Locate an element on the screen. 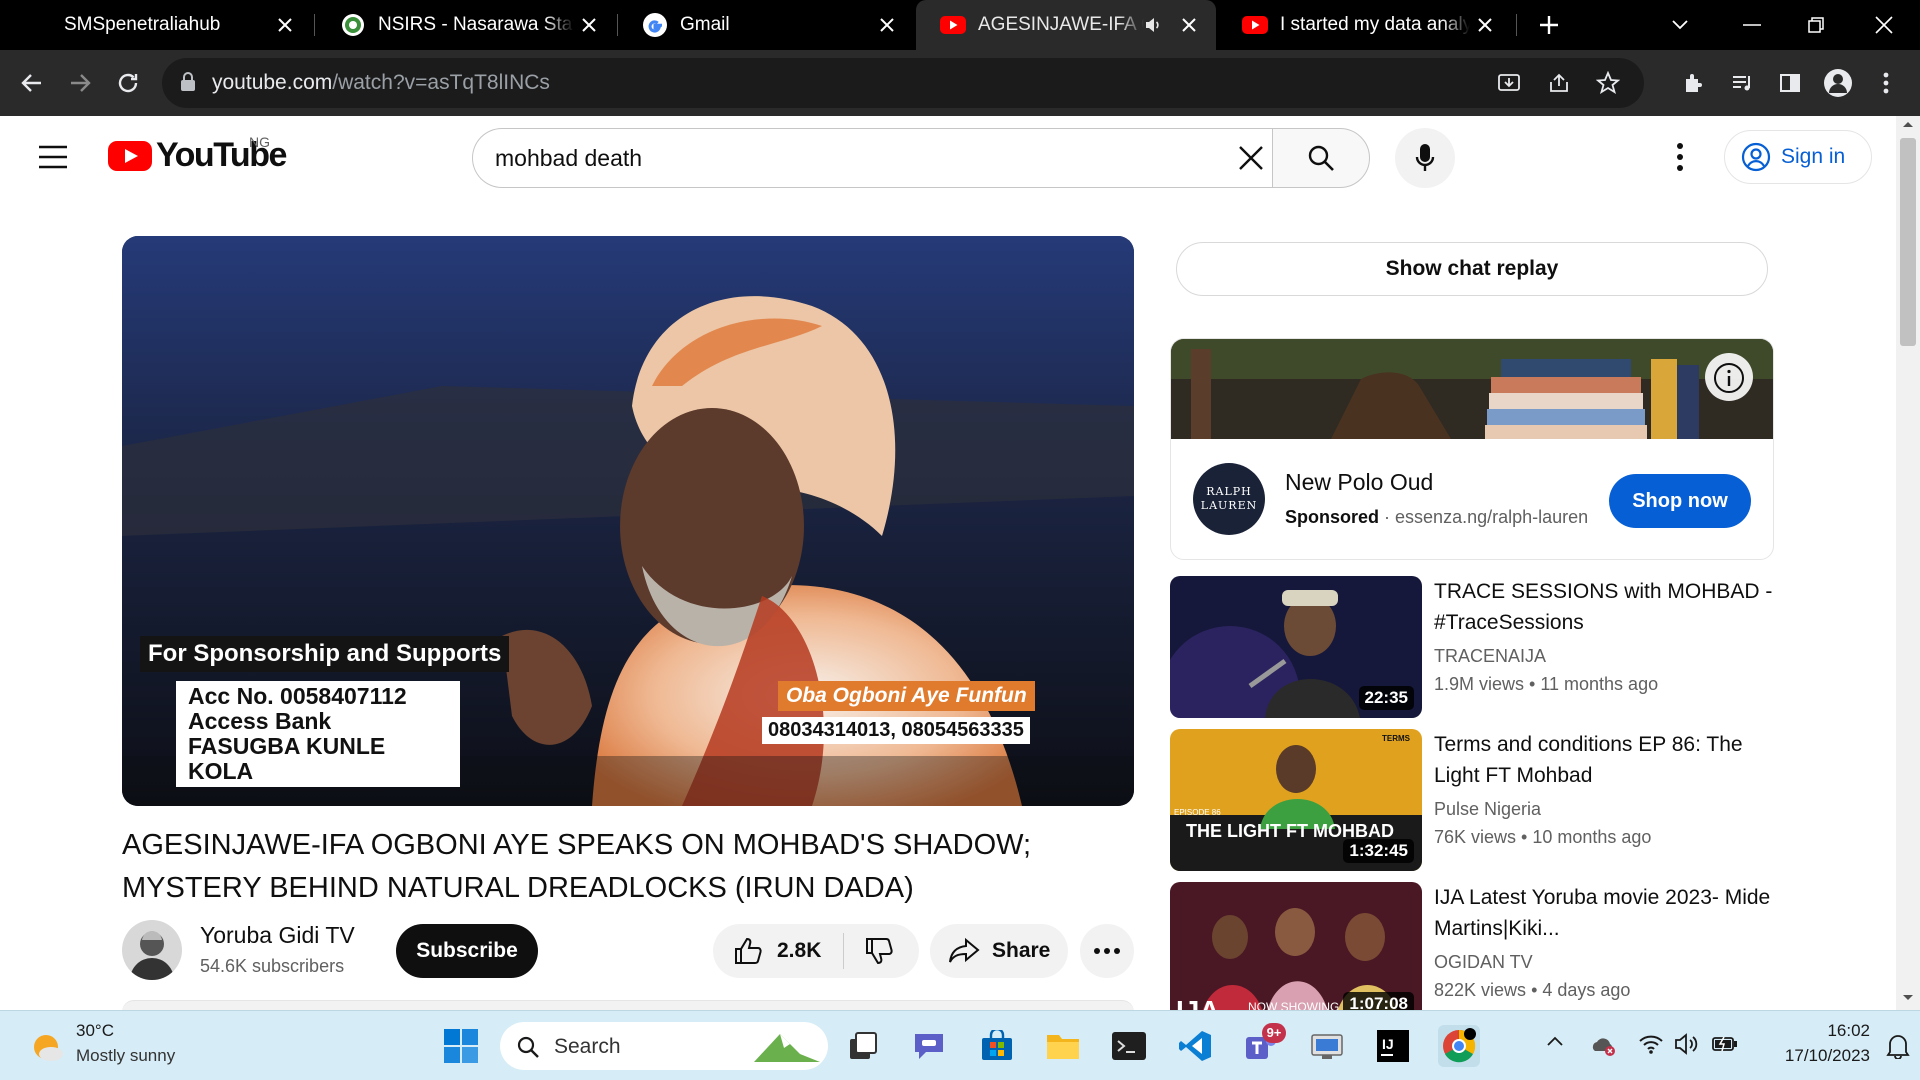  media-queue-icon is located at coordinates (1742, 83).